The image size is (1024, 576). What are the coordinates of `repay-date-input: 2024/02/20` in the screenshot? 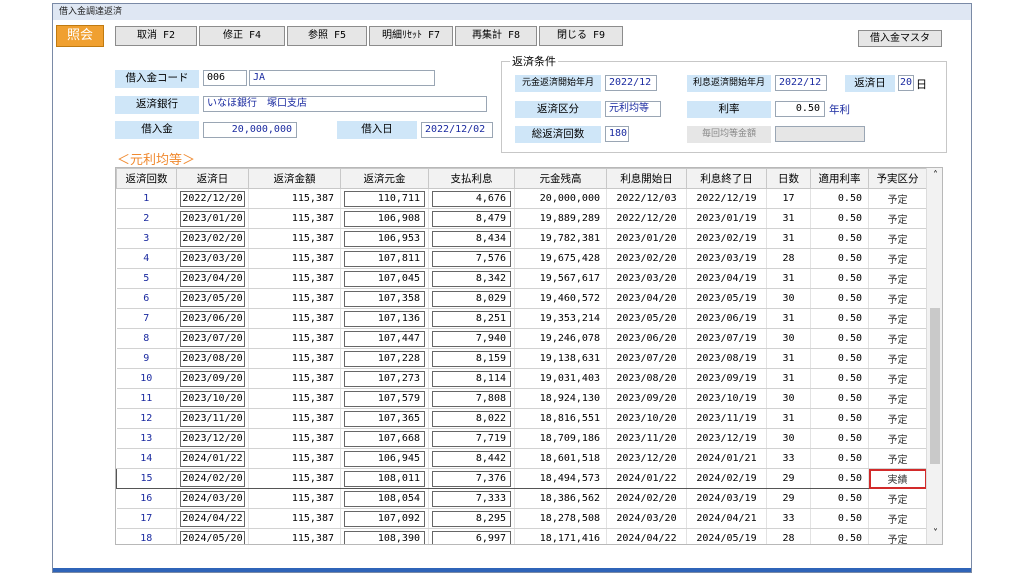 It's located at (212, 478).